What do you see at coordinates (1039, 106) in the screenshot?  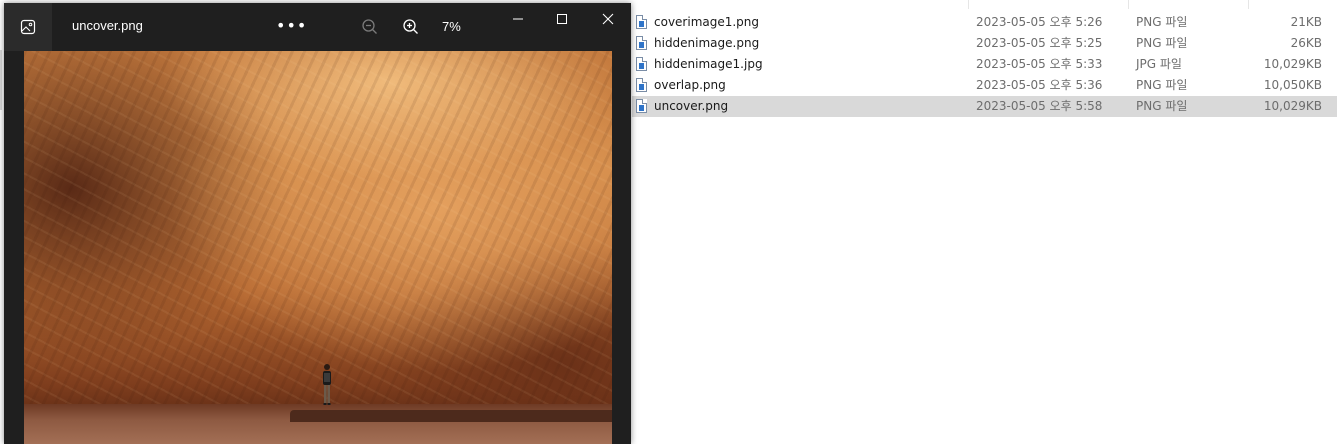 I see `file-date: 2023-05-05 오후 5:58` at bounding box center [1039, 106].